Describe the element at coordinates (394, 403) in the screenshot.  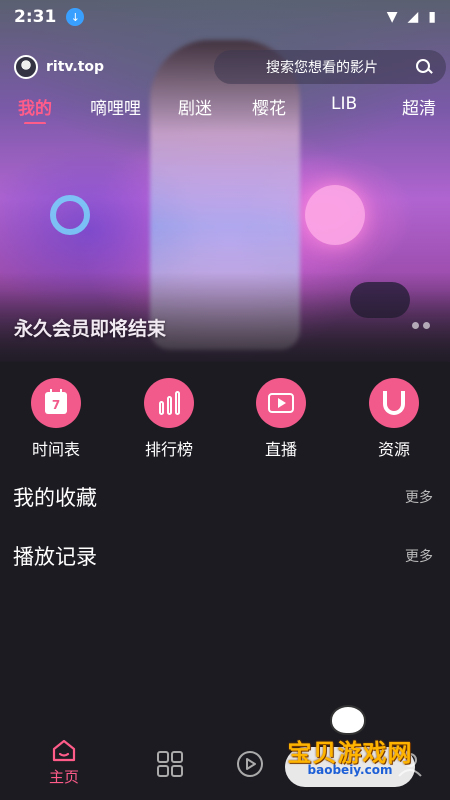
I see `magnet-icon` at that location.